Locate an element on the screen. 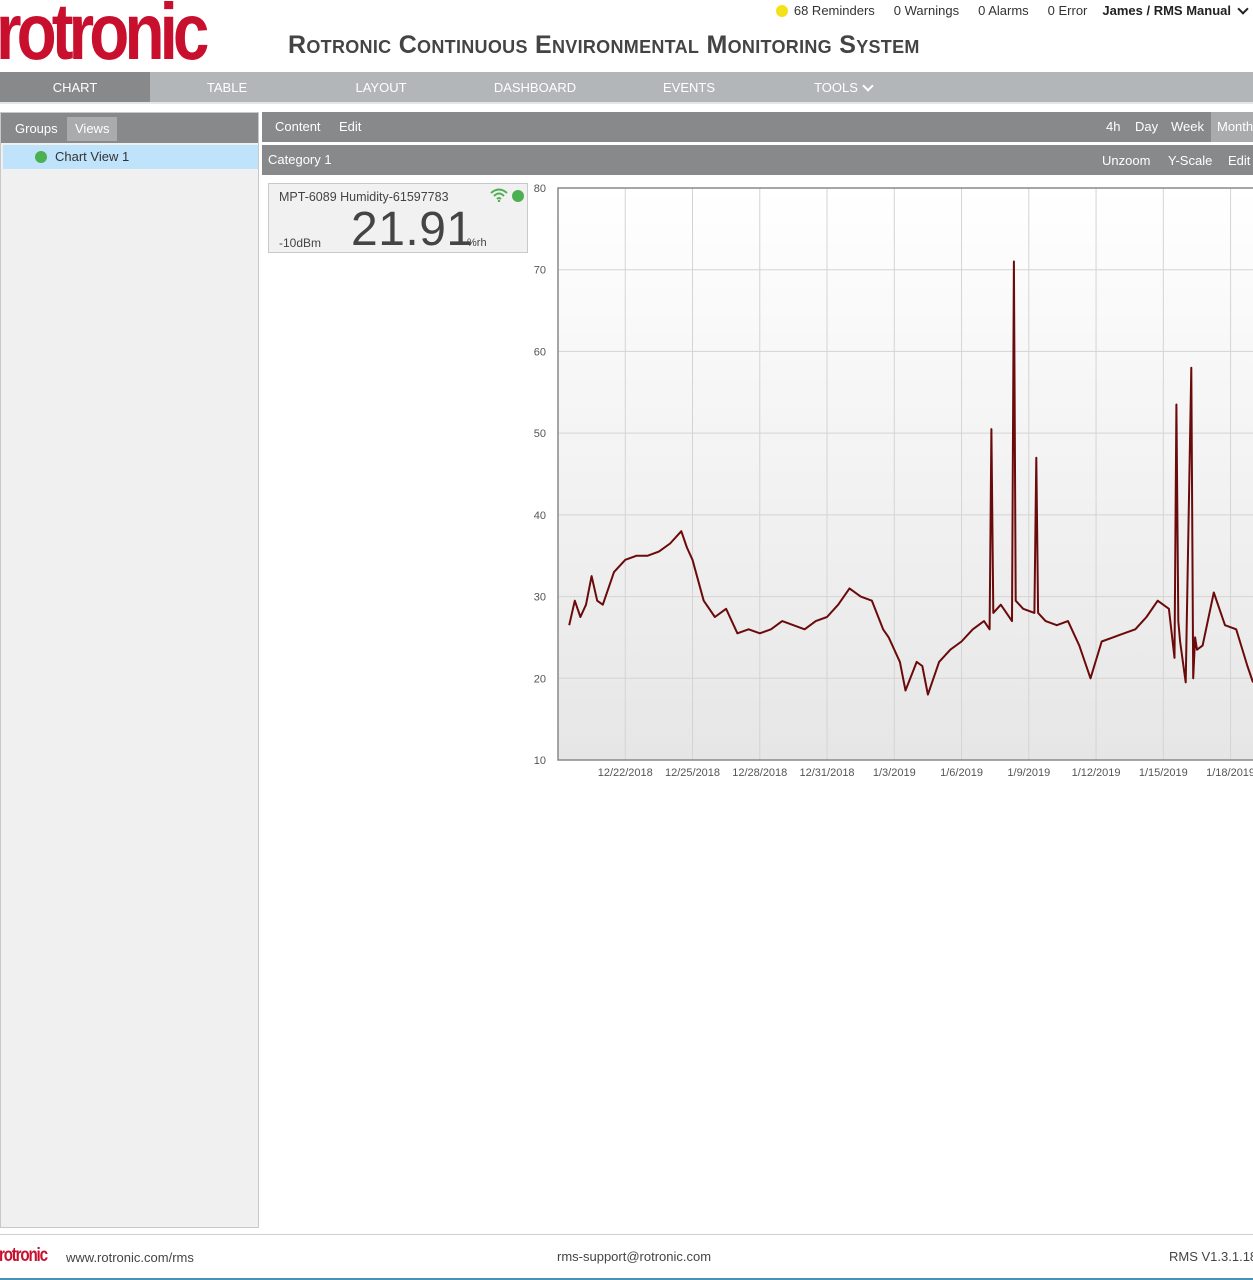 The width and height of the screenshot is (1253, 1280). alarms-link: 0 Alarms is located at coordinates (1003, 10).